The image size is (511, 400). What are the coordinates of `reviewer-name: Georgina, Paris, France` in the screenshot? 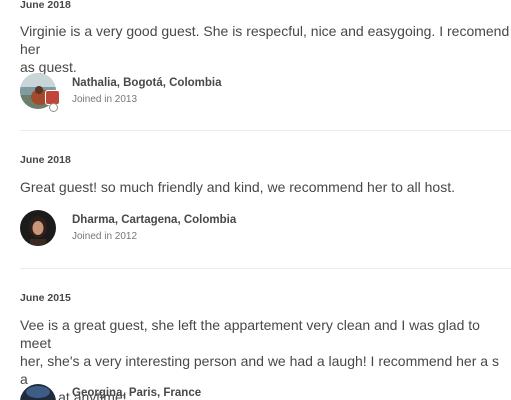 It's located at (136, 393).